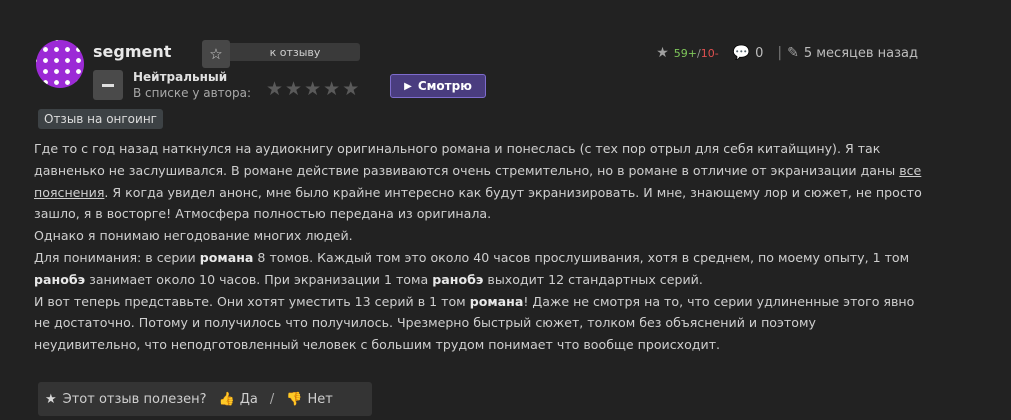 Image resolution: width=1011 pixels, height=420 pixels. I want to click on watching-status-label: Смотрю, so click(444, 86).